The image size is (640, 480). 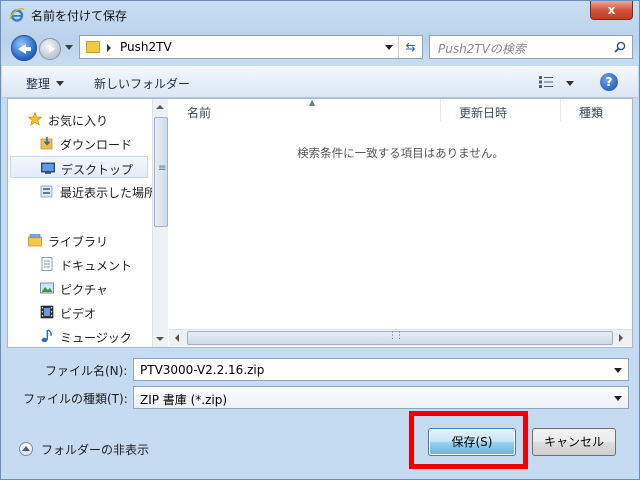 I want to click on nav-item-documents: ドキュメント, so click(x=82, y=264).